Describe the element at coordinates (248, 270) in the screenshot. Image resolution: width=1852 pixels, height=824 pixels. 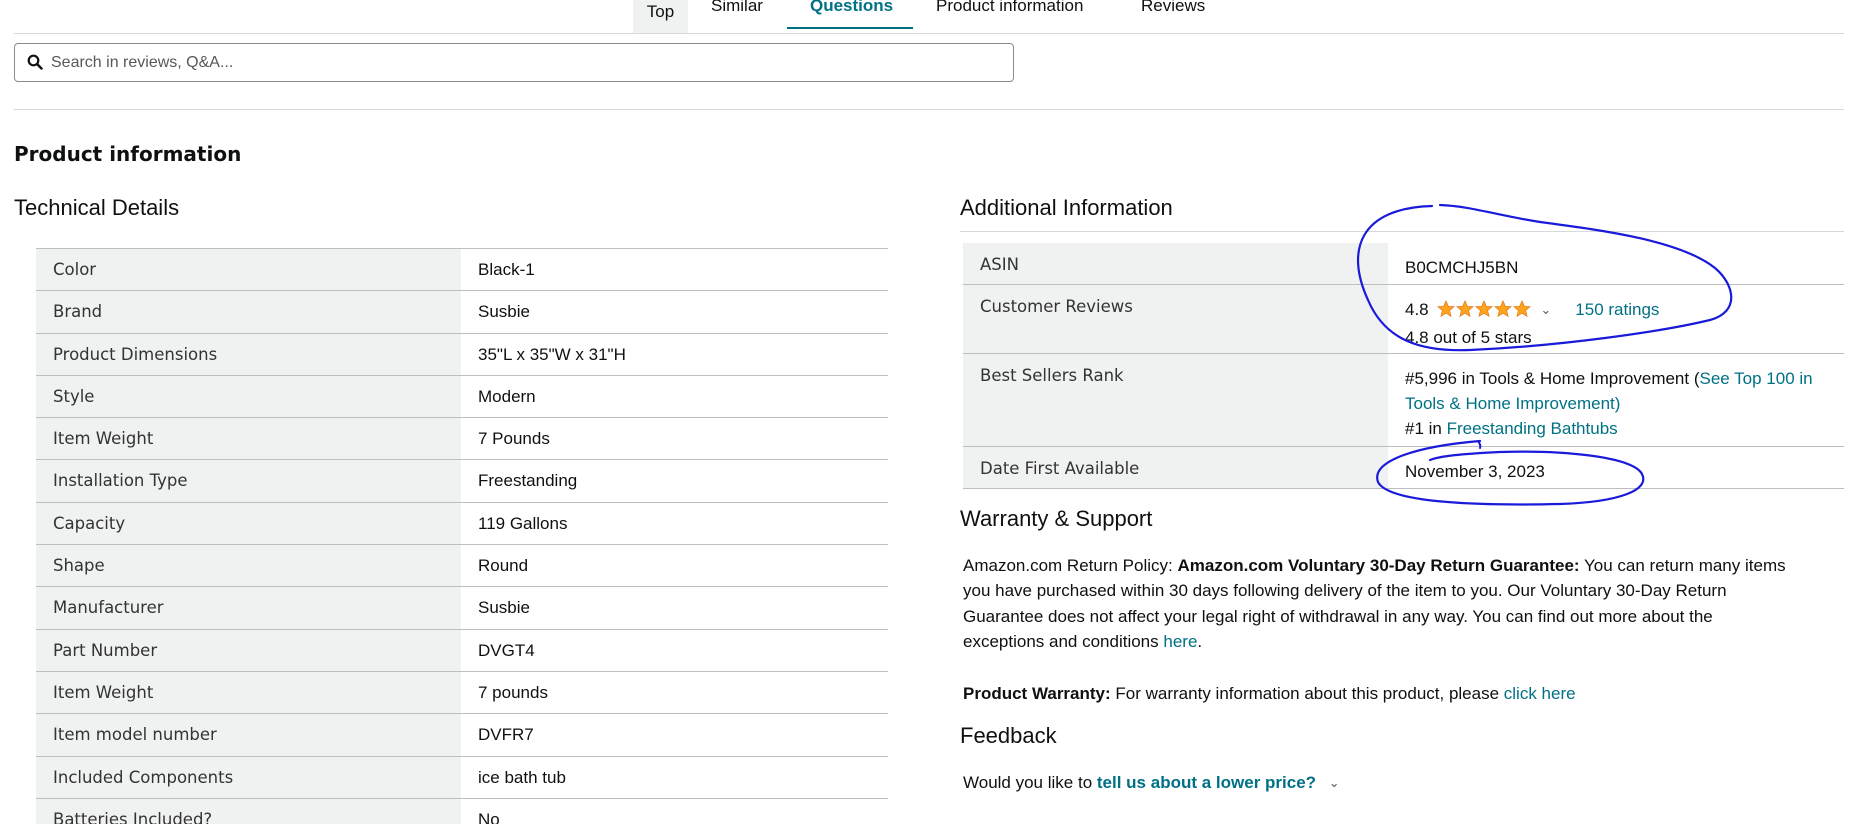
I see `row-key: Color` at that location.